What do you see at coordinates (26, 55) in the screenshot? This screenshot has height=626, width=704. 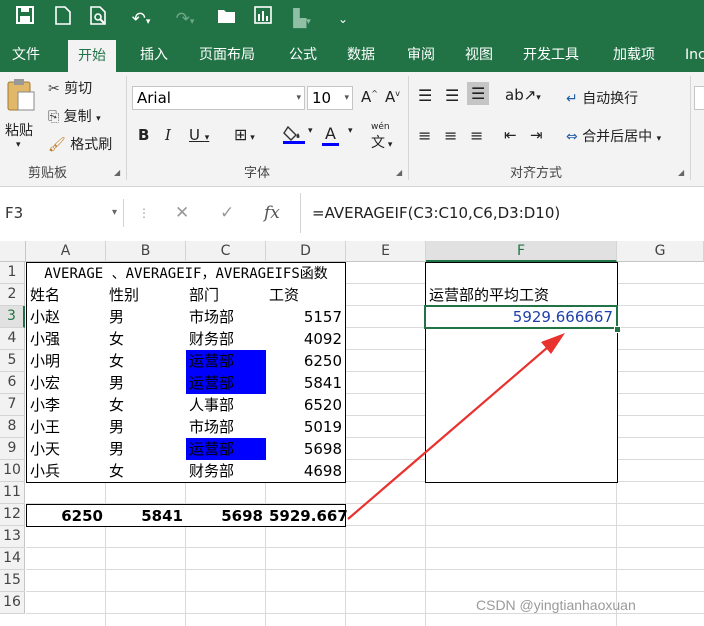 I see `tab-file: 文件` at bounding box center [26, 55].